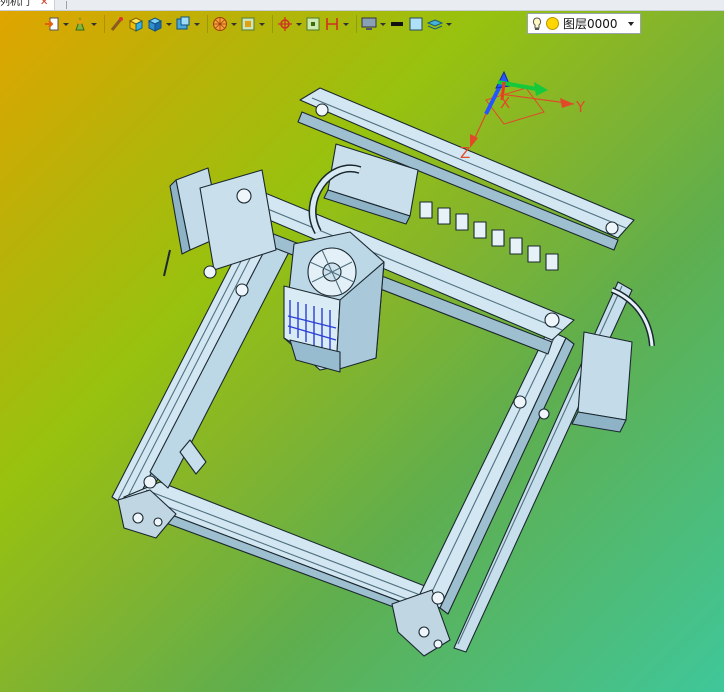 The width and height of the screenshot is (724, 692). I want to click on solid-shade-button, so click(136, 24).